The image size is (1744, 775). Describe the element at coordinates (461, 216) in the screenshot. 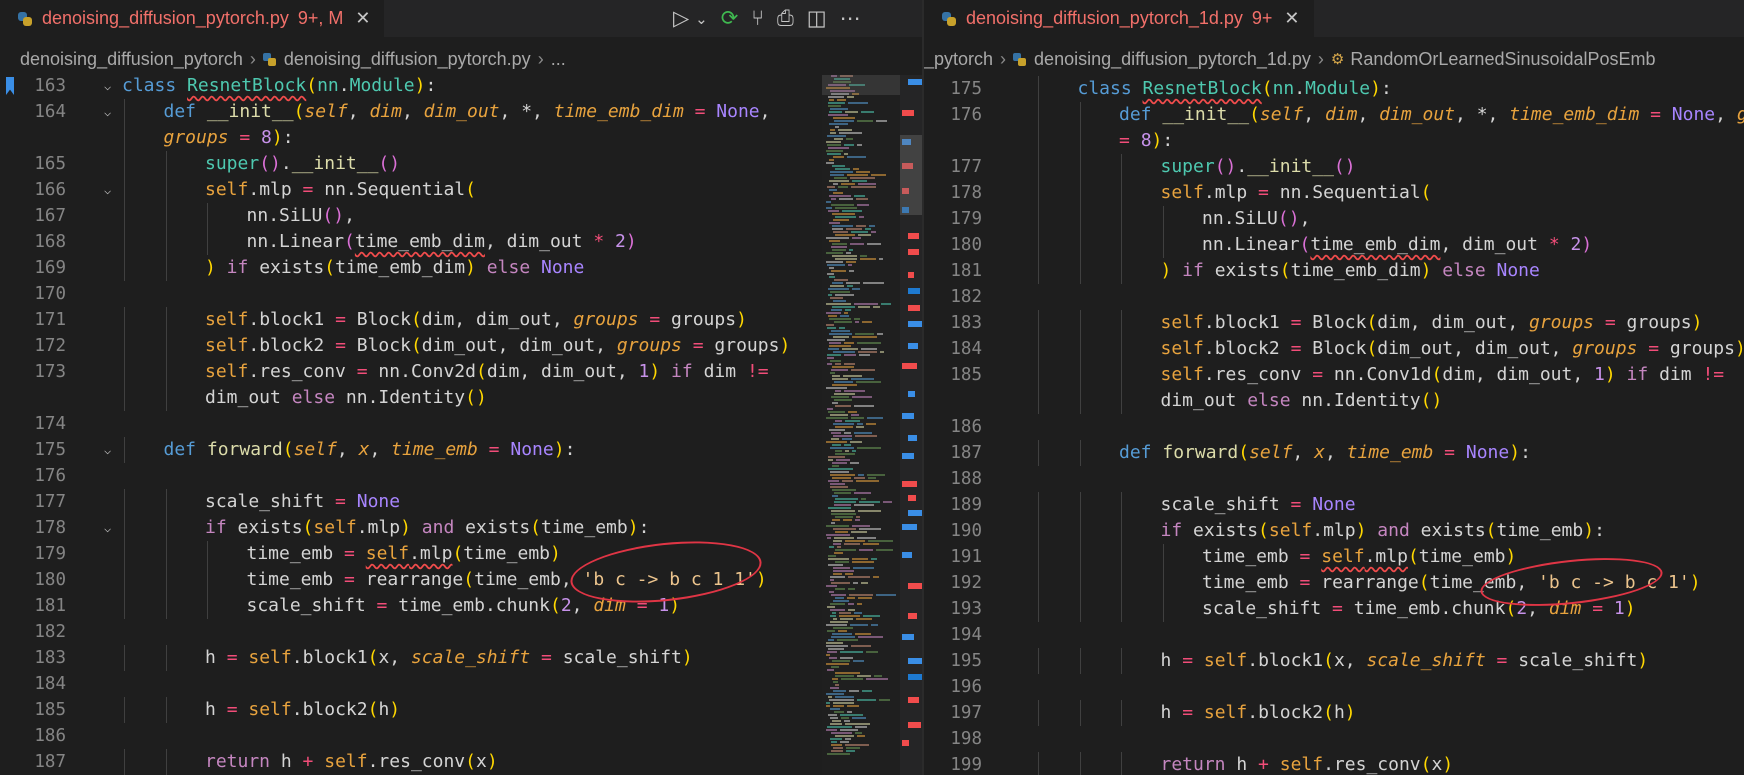

I see `code-line: 167 nn.SiLU(),` at that location.